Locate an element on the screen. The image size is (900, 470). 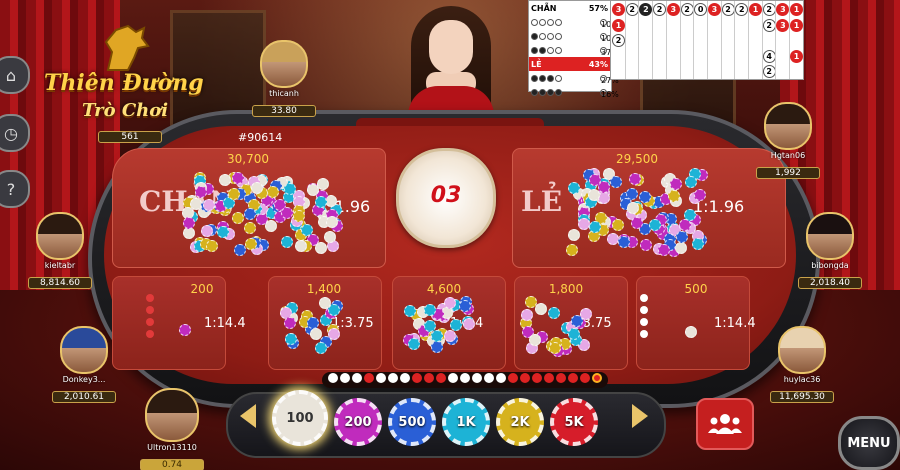
chip-200: 200 is located at coordinates (358, 422).